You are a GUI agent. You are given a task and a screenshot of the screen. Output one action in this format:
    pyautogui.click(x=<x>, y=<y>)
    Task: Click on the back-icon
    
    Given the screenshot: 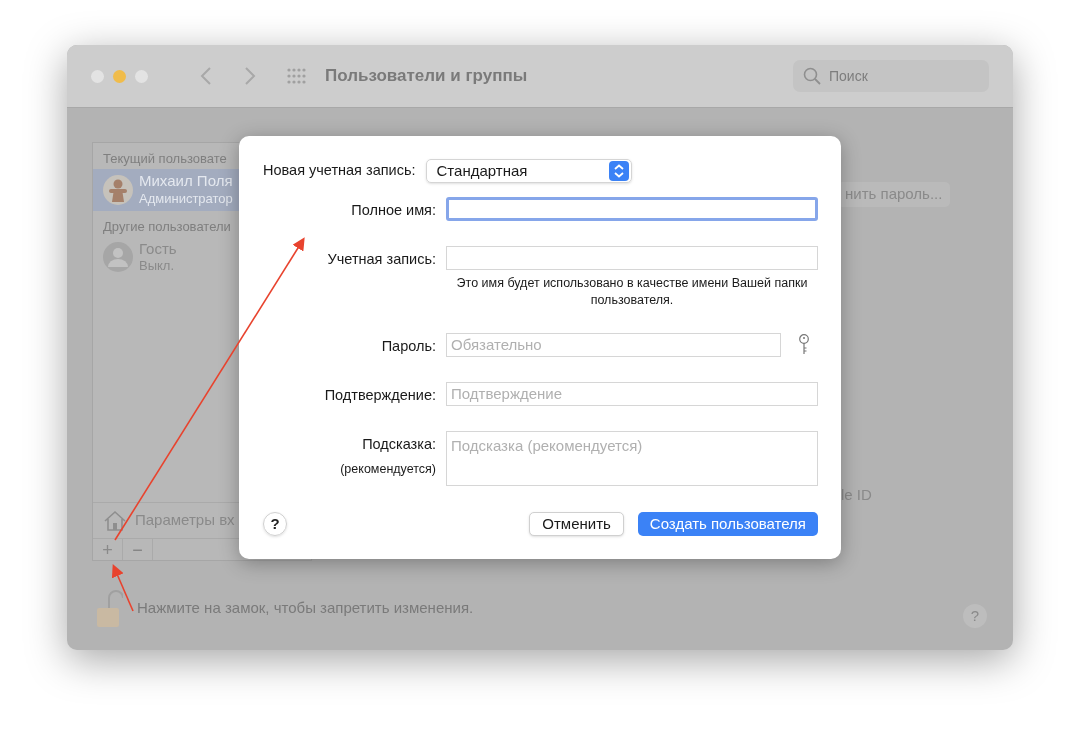 What is the action you would take?
    pyautogui.click(x=206, y=76)
    